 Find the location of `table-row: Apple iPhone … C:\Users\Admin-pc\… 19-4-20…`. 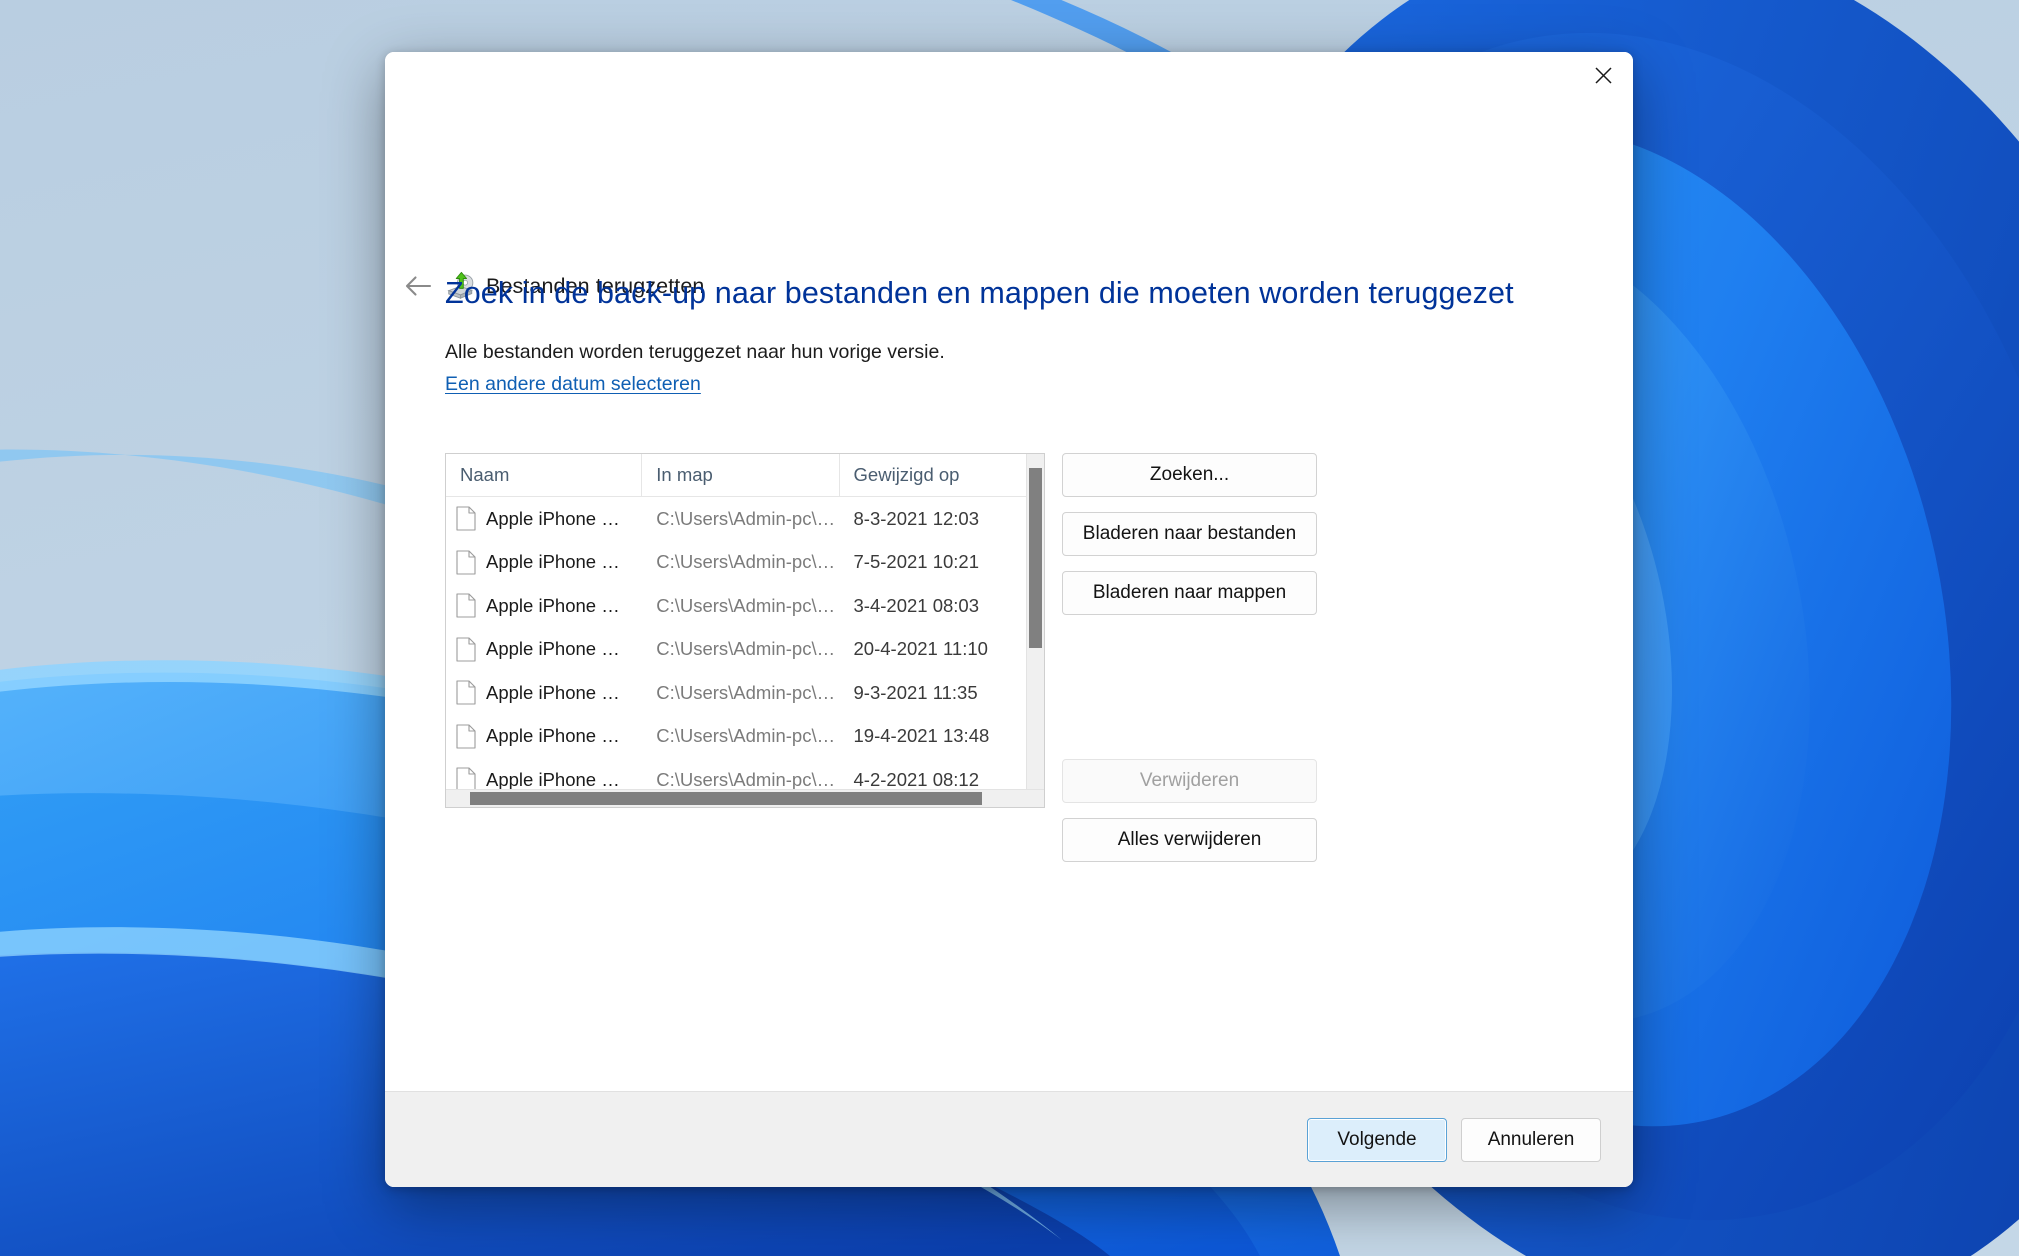

table-row: Apple iPhone … C:\Users\Admin-pc\… 19-4-20… is located at coordinates (736, 737).